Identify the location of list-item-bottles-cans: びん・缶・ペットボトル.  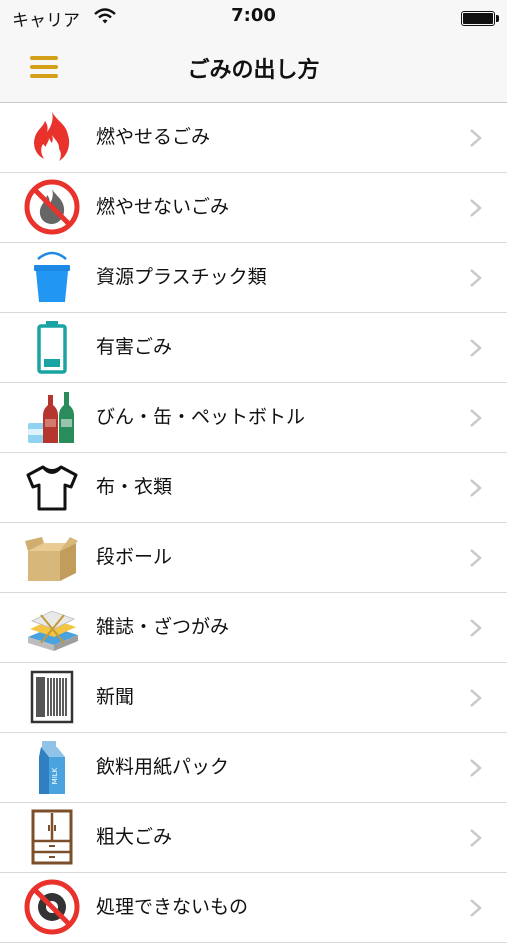
(253, 418).